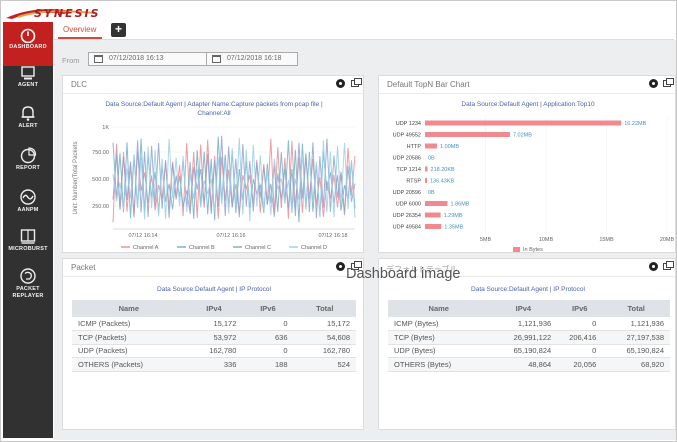  Describe the element at coordinates (439, 337) in the screenshot. I see `cell-name: TCP (Bytes)` at that location.